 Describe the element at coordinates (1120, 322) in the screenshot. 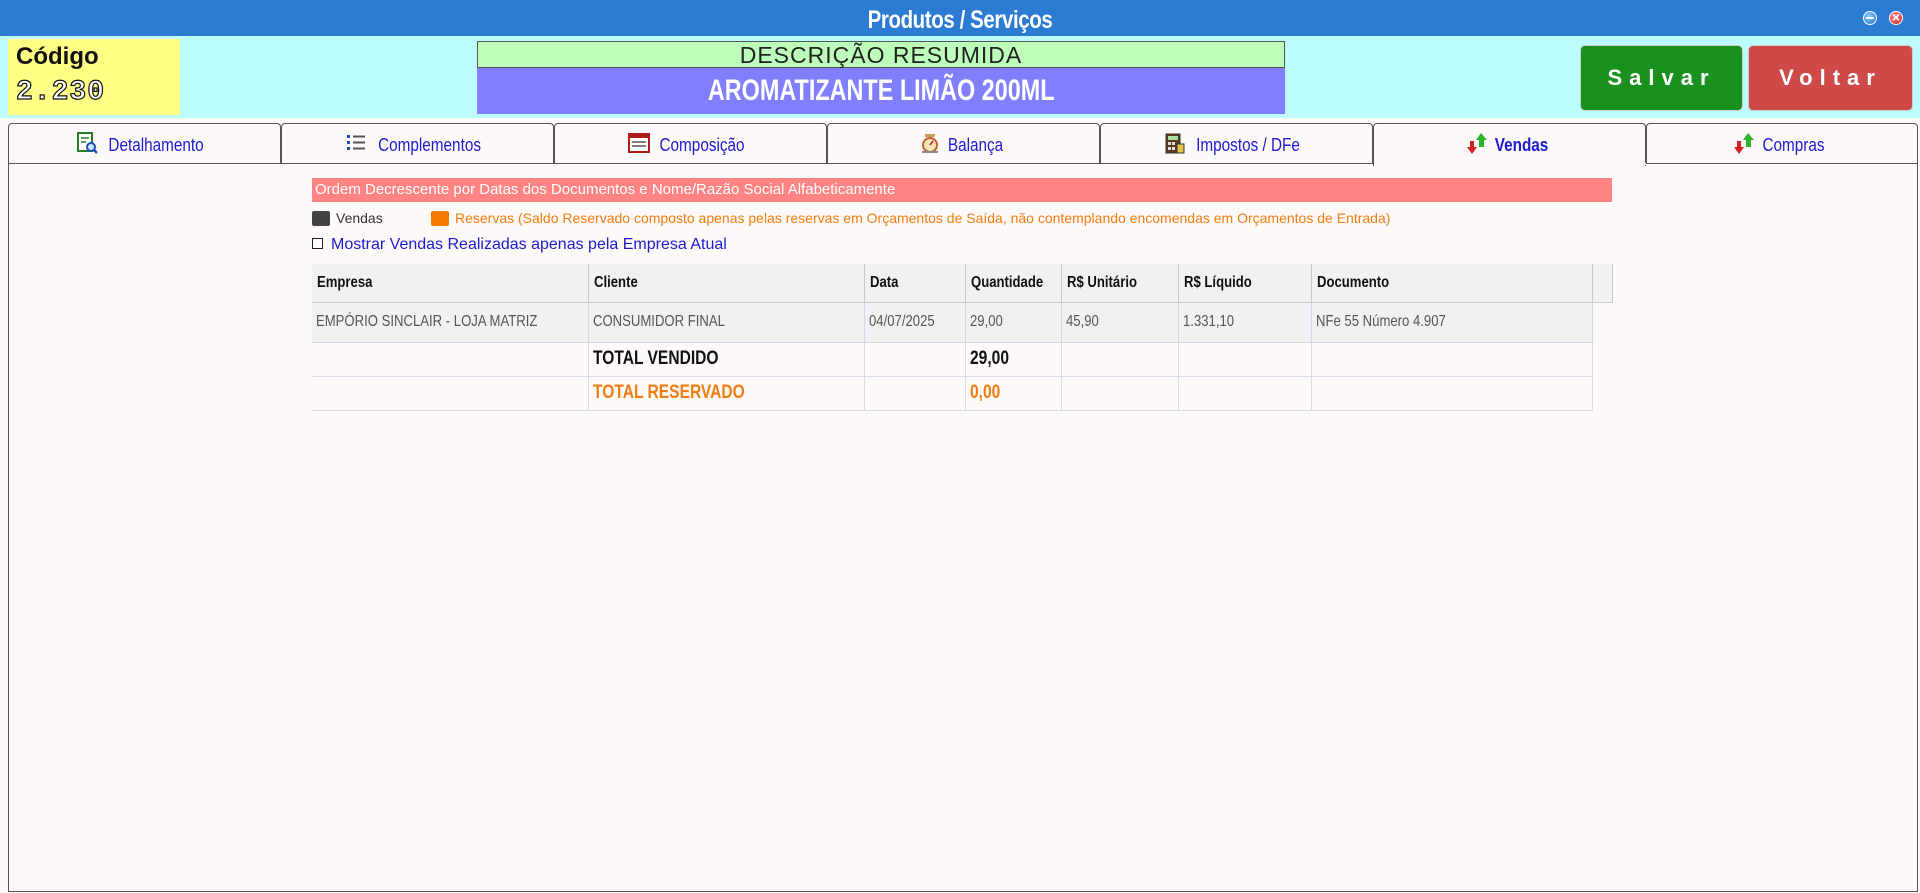

I see `cell-unitario: 45,90` at that location.